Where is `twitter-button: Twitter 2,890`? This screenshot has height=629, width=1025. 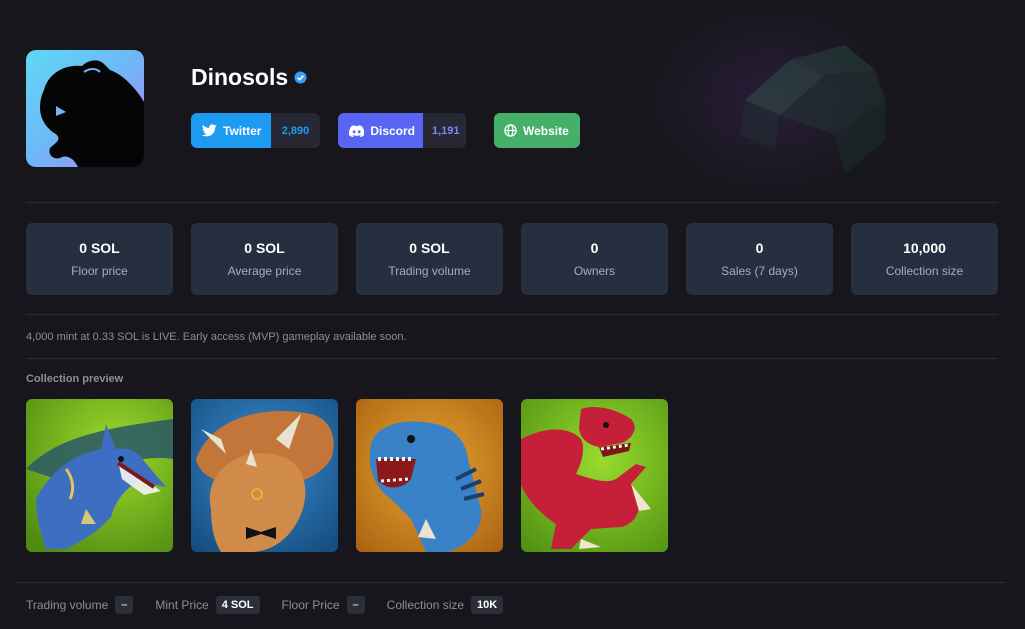 twitter-button: Twitter 2,890 is located at coordinates (255, 130).